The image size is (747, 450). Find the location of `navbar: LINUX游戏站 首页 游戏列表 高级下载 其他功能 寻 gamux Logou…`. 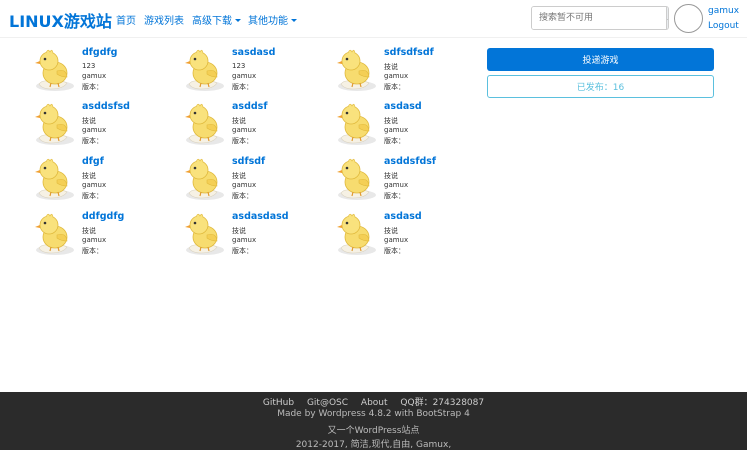

navbar: LINUX游戏站 首页 游戏列表 高级下载 其他功能 寻 gamux Logou… is located at coordinates (373, 19).